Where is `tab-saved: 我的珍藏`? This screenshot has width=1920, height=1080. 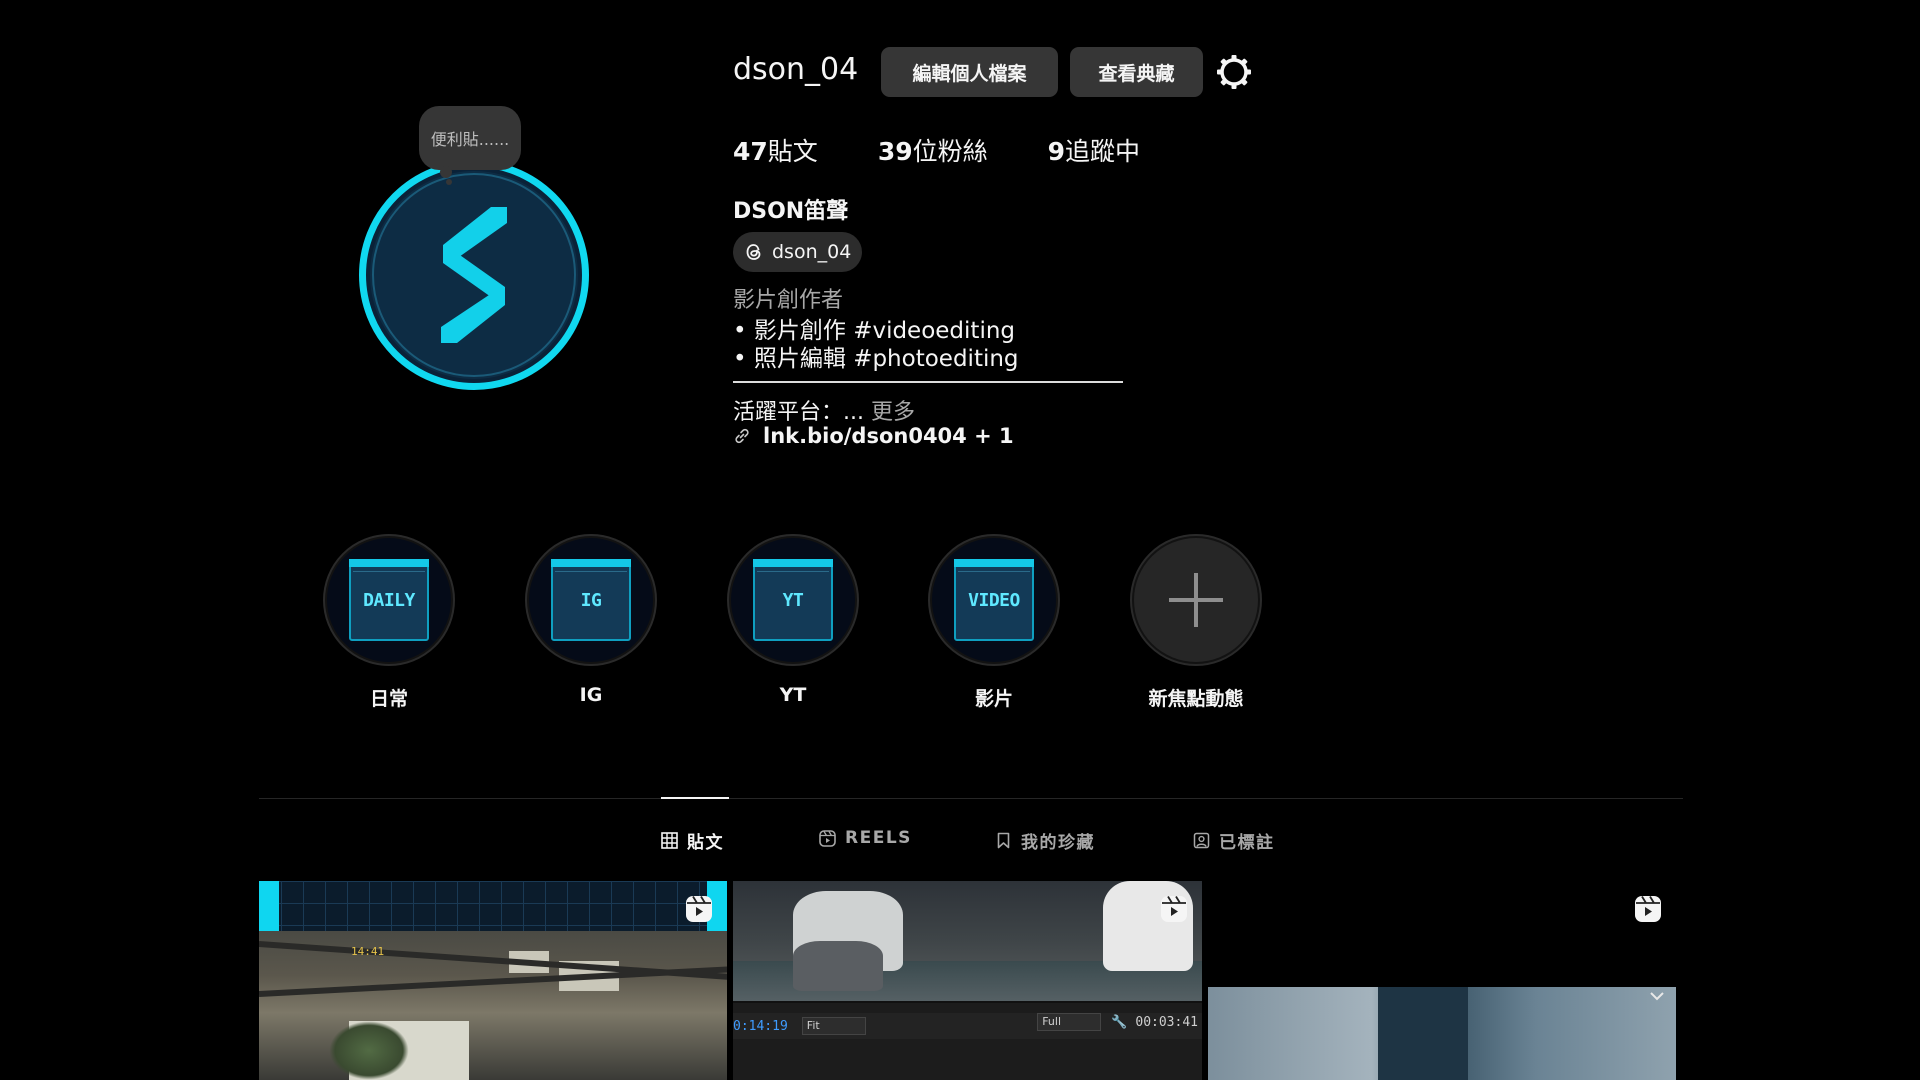 tab-saved: 我的珍藏 is located at coordinates (1045, 840).